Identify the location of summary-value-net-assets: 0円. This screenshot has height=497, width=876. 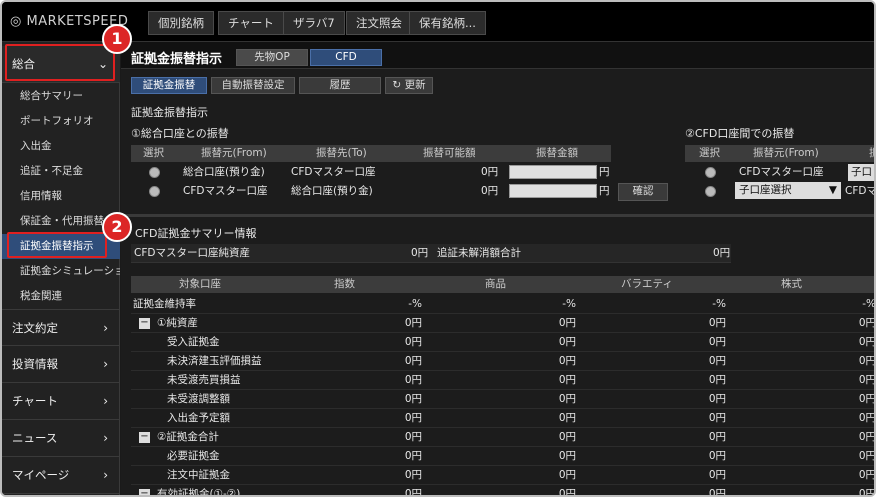
(420, 253).